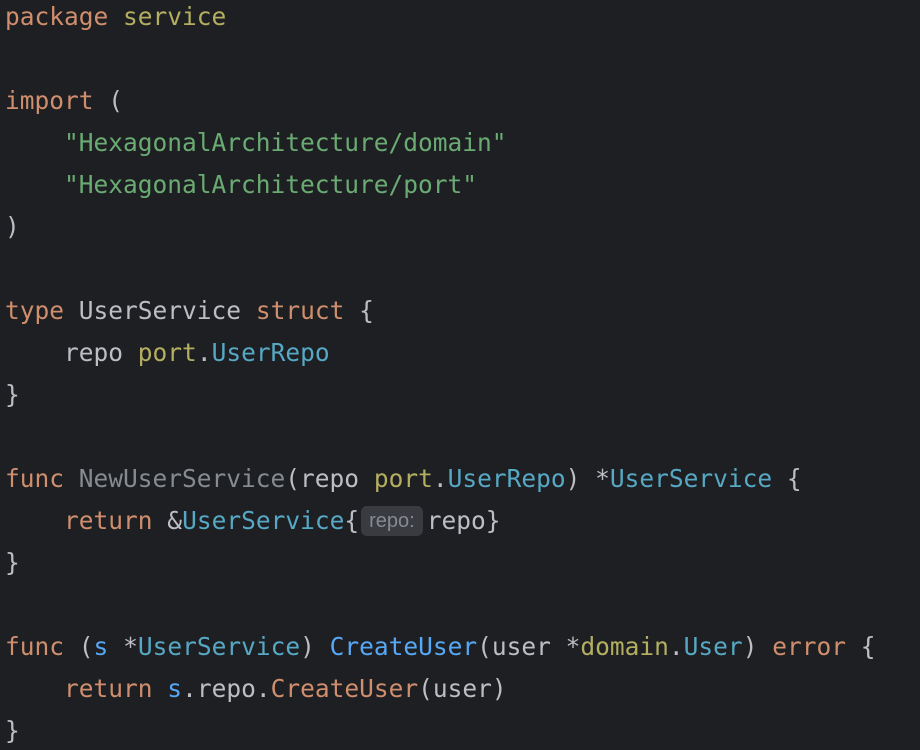 The image size is (920, 750). I want to click on code-line-6: ), so click(12, 226).